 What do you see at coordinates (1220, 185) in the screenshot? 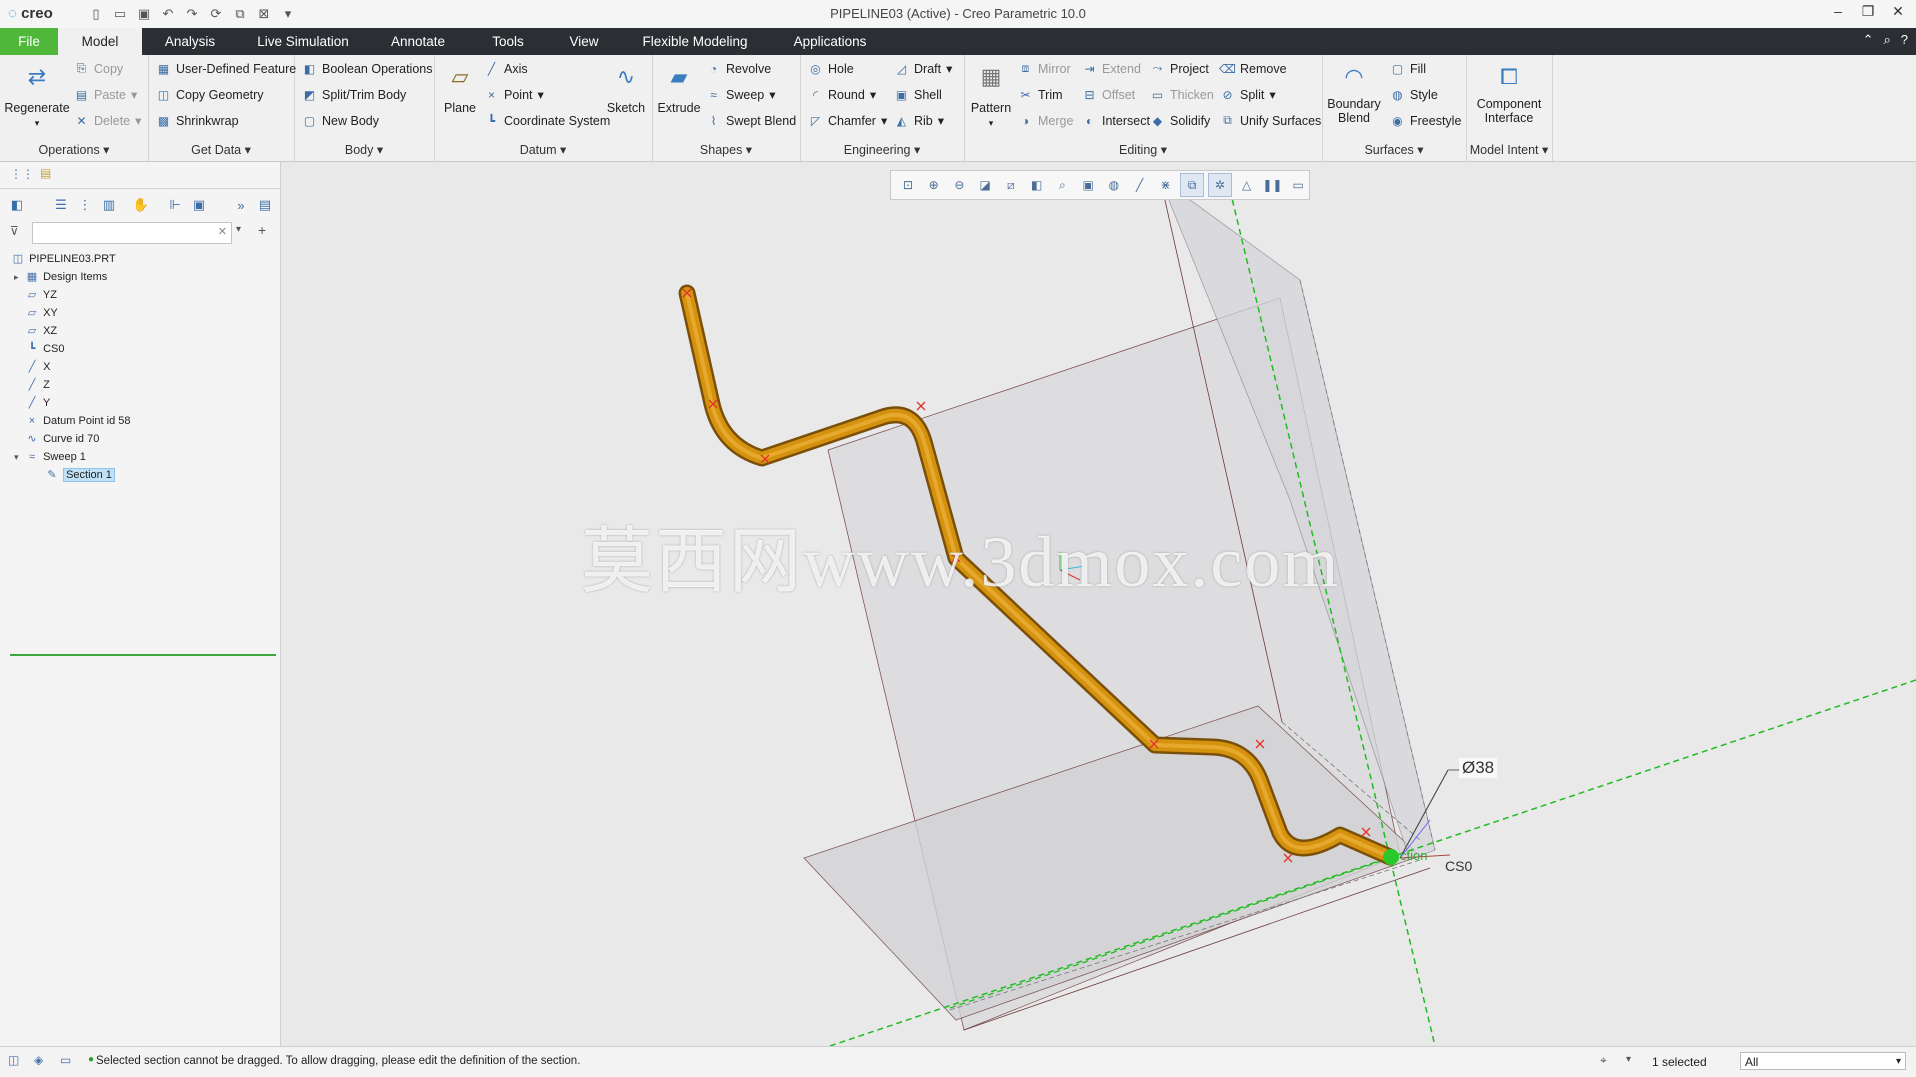
I see `spin-center-icon: ✲` at bounding box center [1220, 185].